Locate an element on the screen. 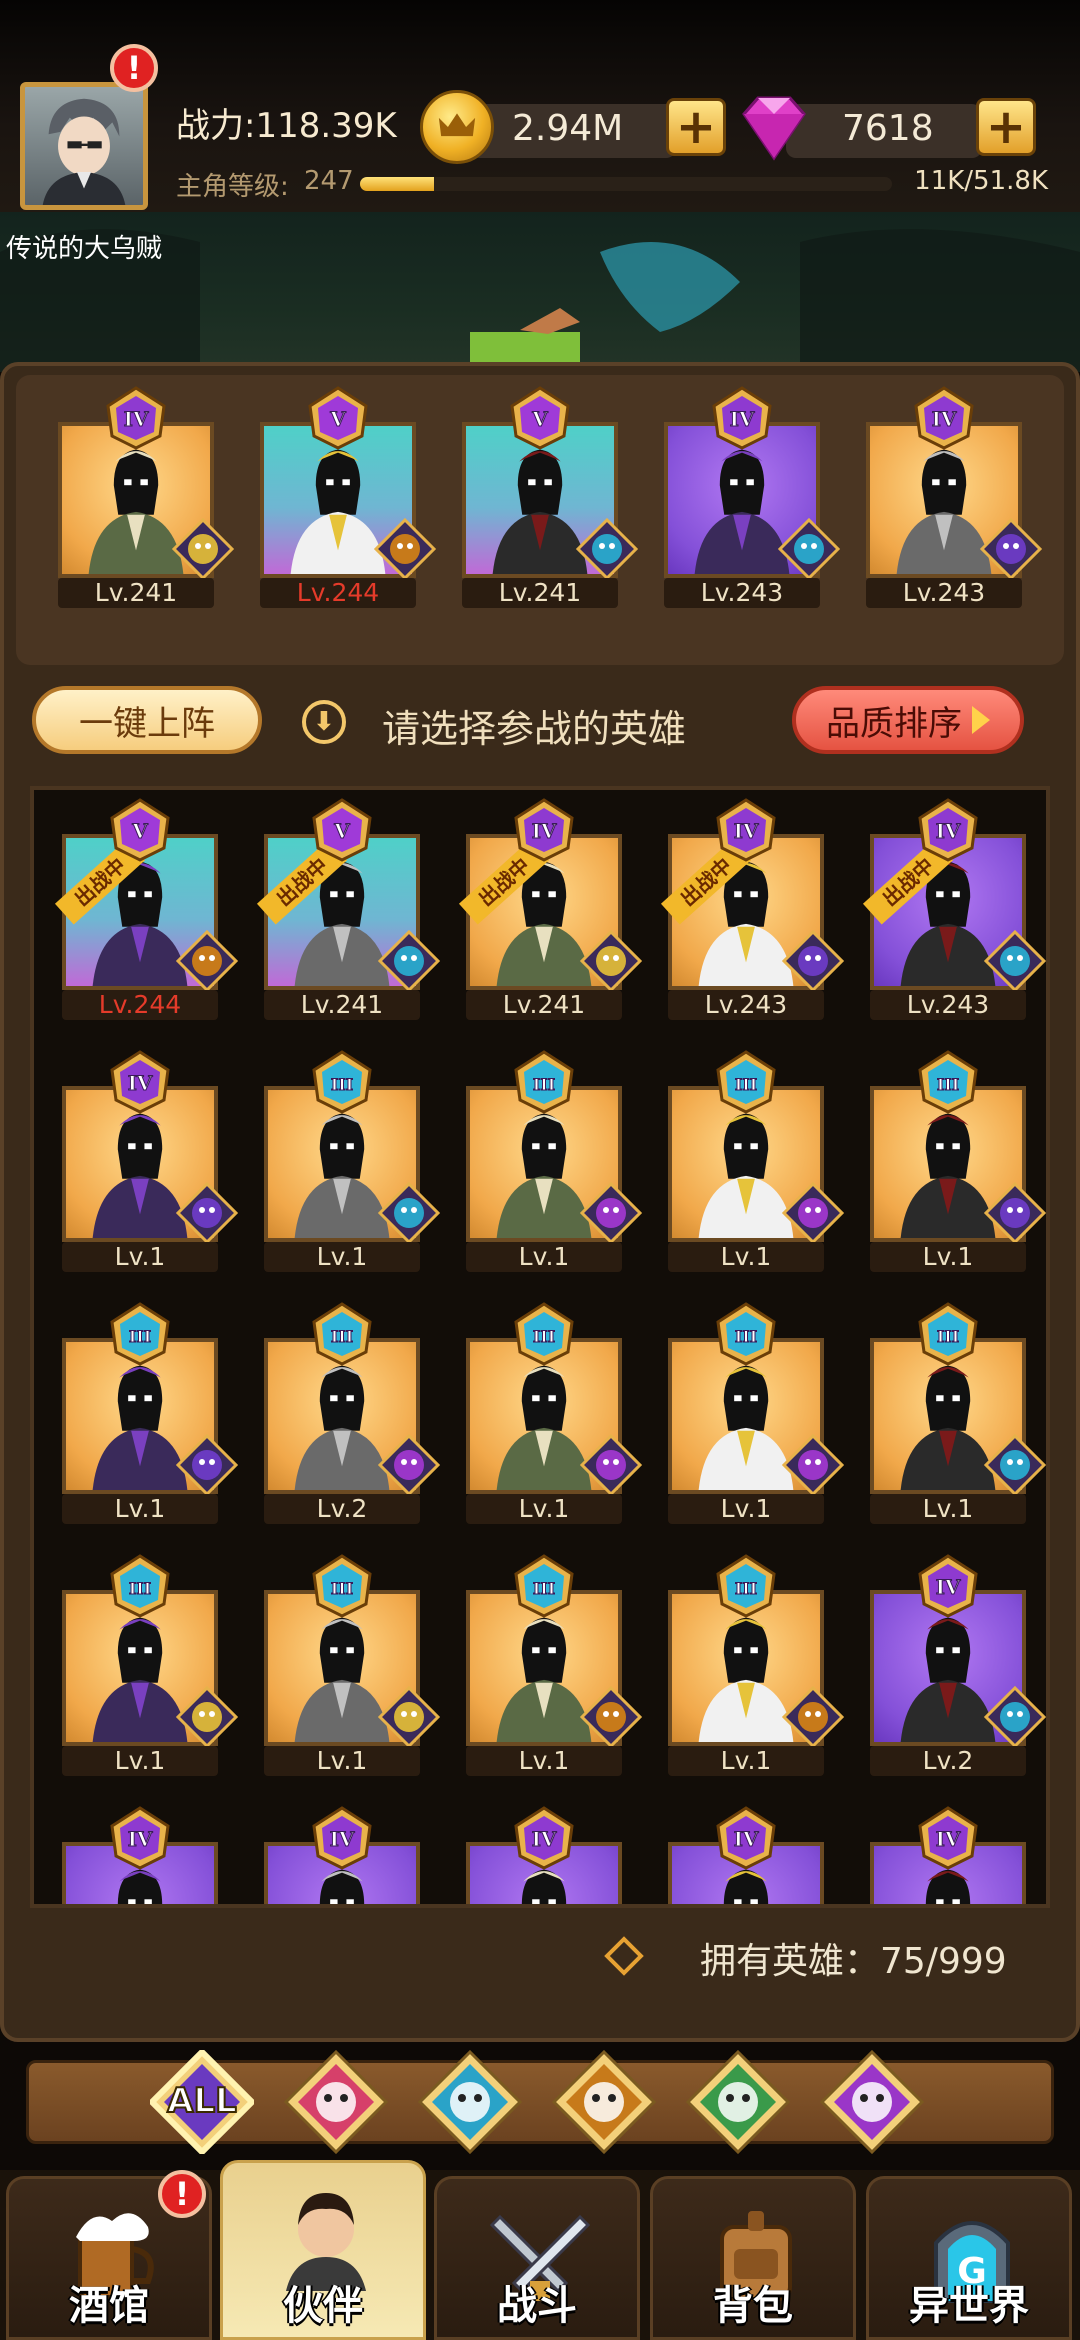 This screenshot has height=2340, width=1080. sort-button-label: 品质排序 is located at coordinates (894, 723).